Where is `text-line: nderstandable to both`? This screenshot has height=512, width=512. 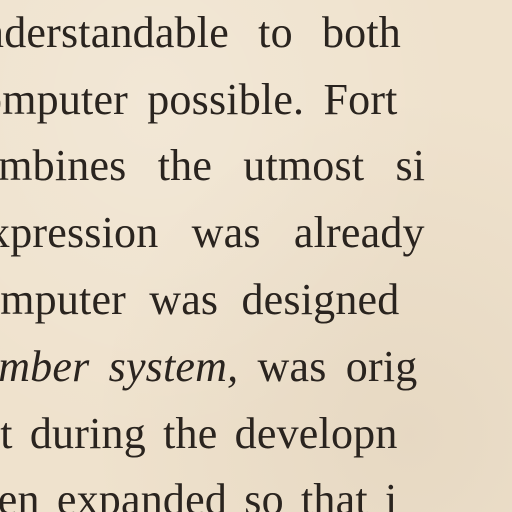 text-line: nderstandable to both is located at coordinates (200, 33).